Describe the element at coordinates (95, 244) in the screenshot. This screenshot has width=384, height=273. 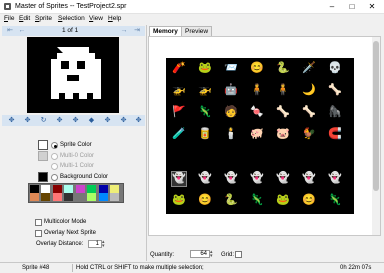
I see `overlay-distance-input: 1` at that location.